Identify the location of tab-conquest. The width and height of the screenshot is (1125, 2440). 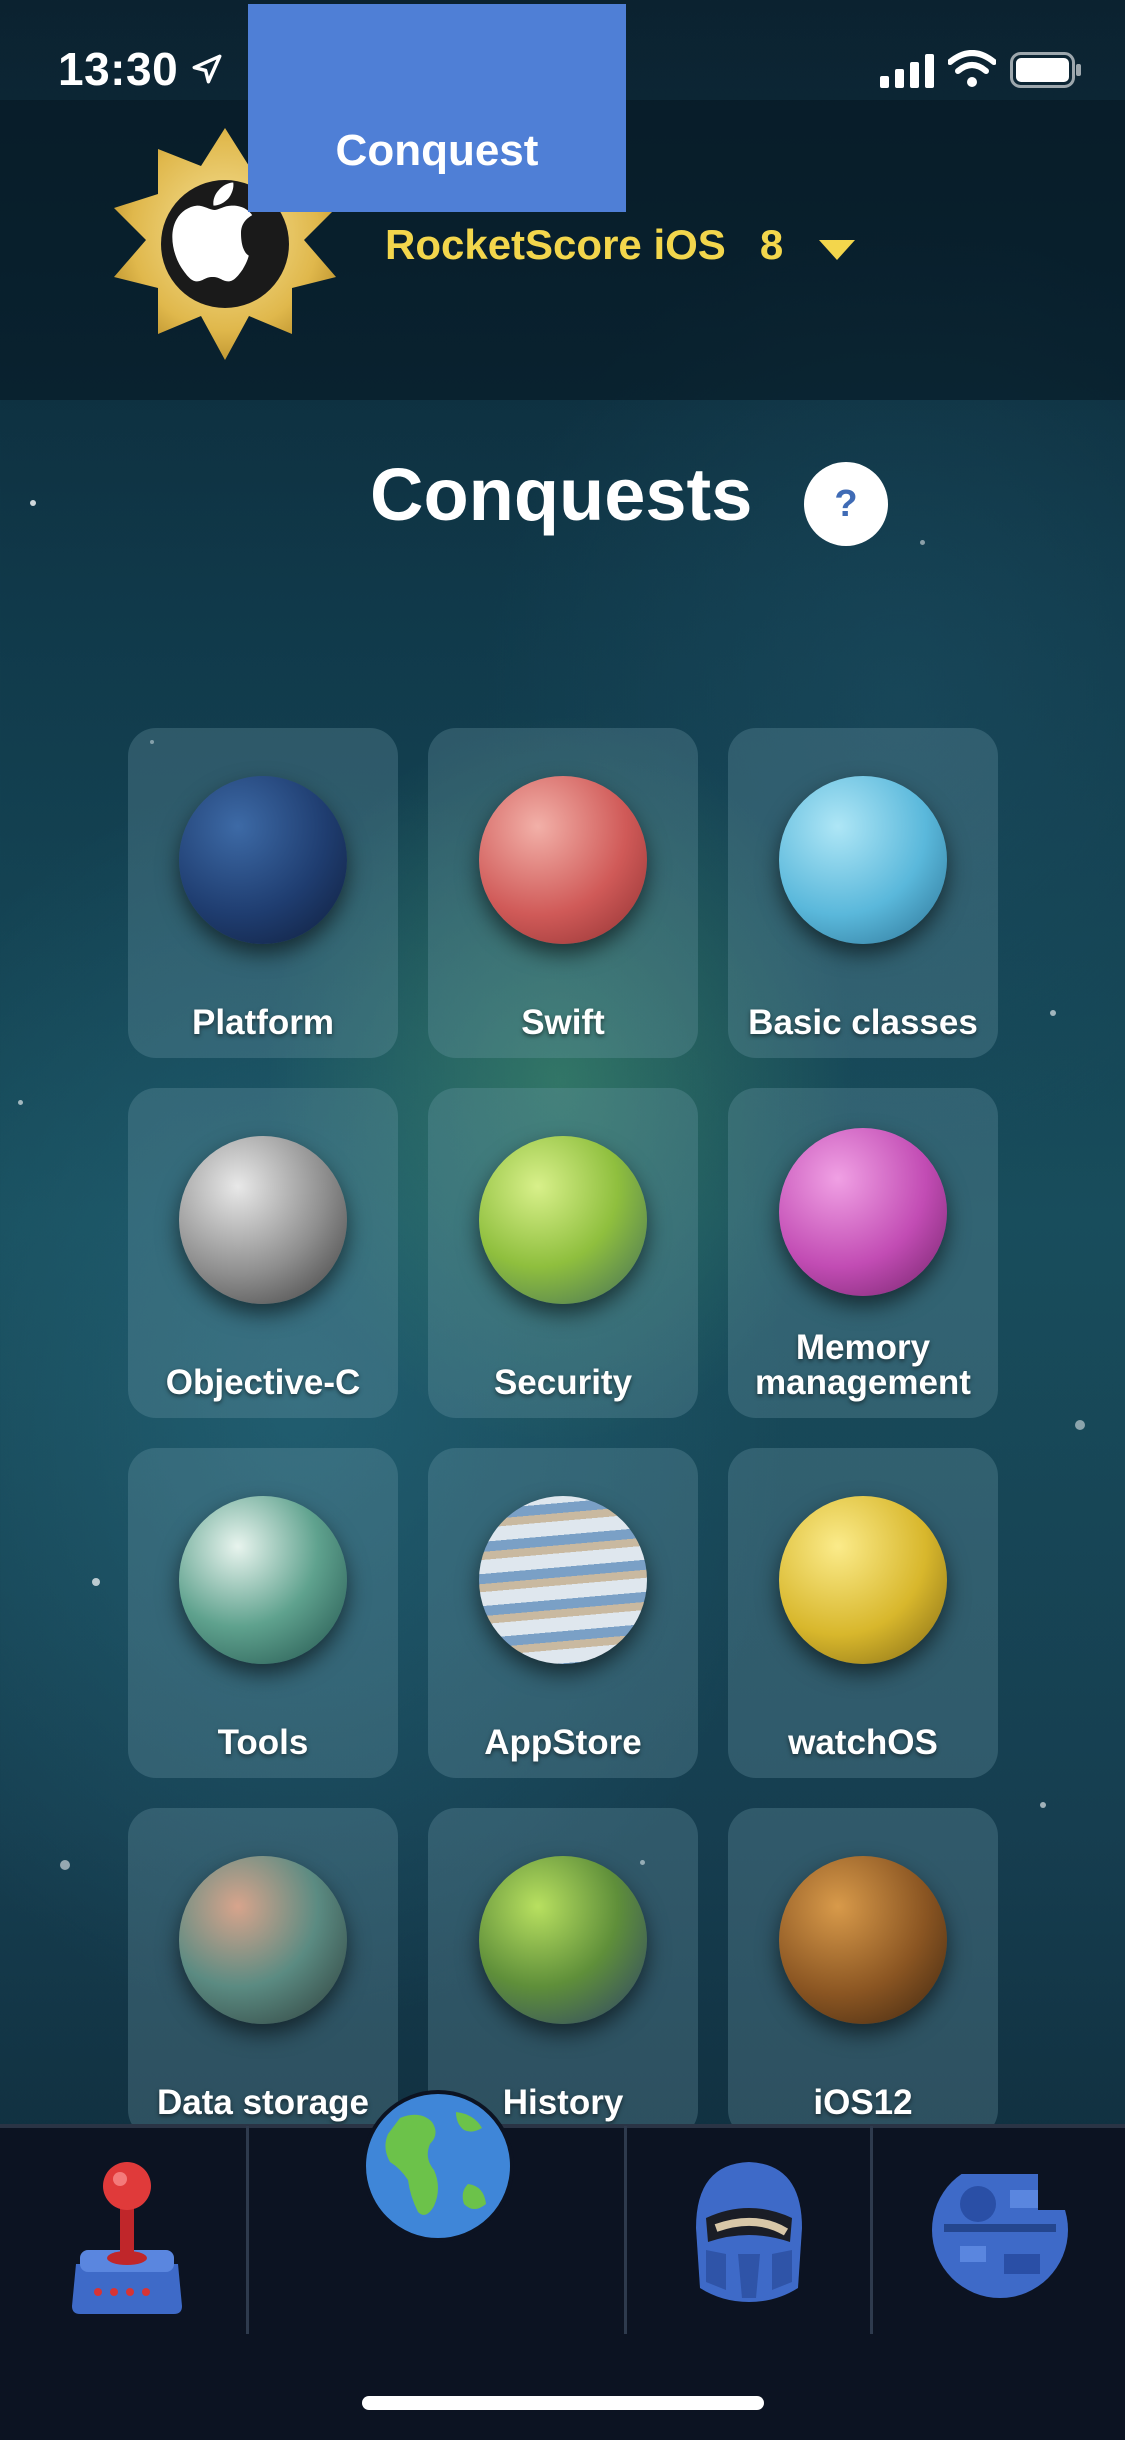
(437, 108).